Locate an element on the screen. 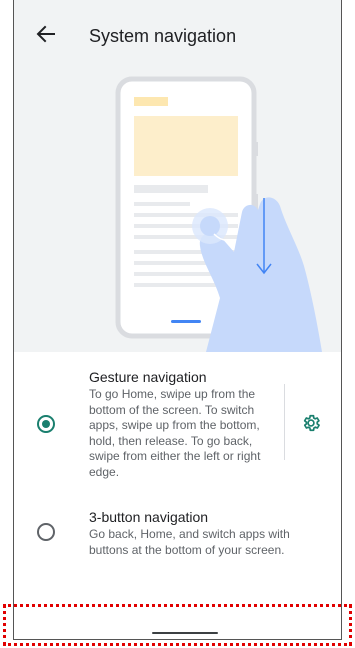  gesture-navigation-bar is located at coordinates (177, 620).